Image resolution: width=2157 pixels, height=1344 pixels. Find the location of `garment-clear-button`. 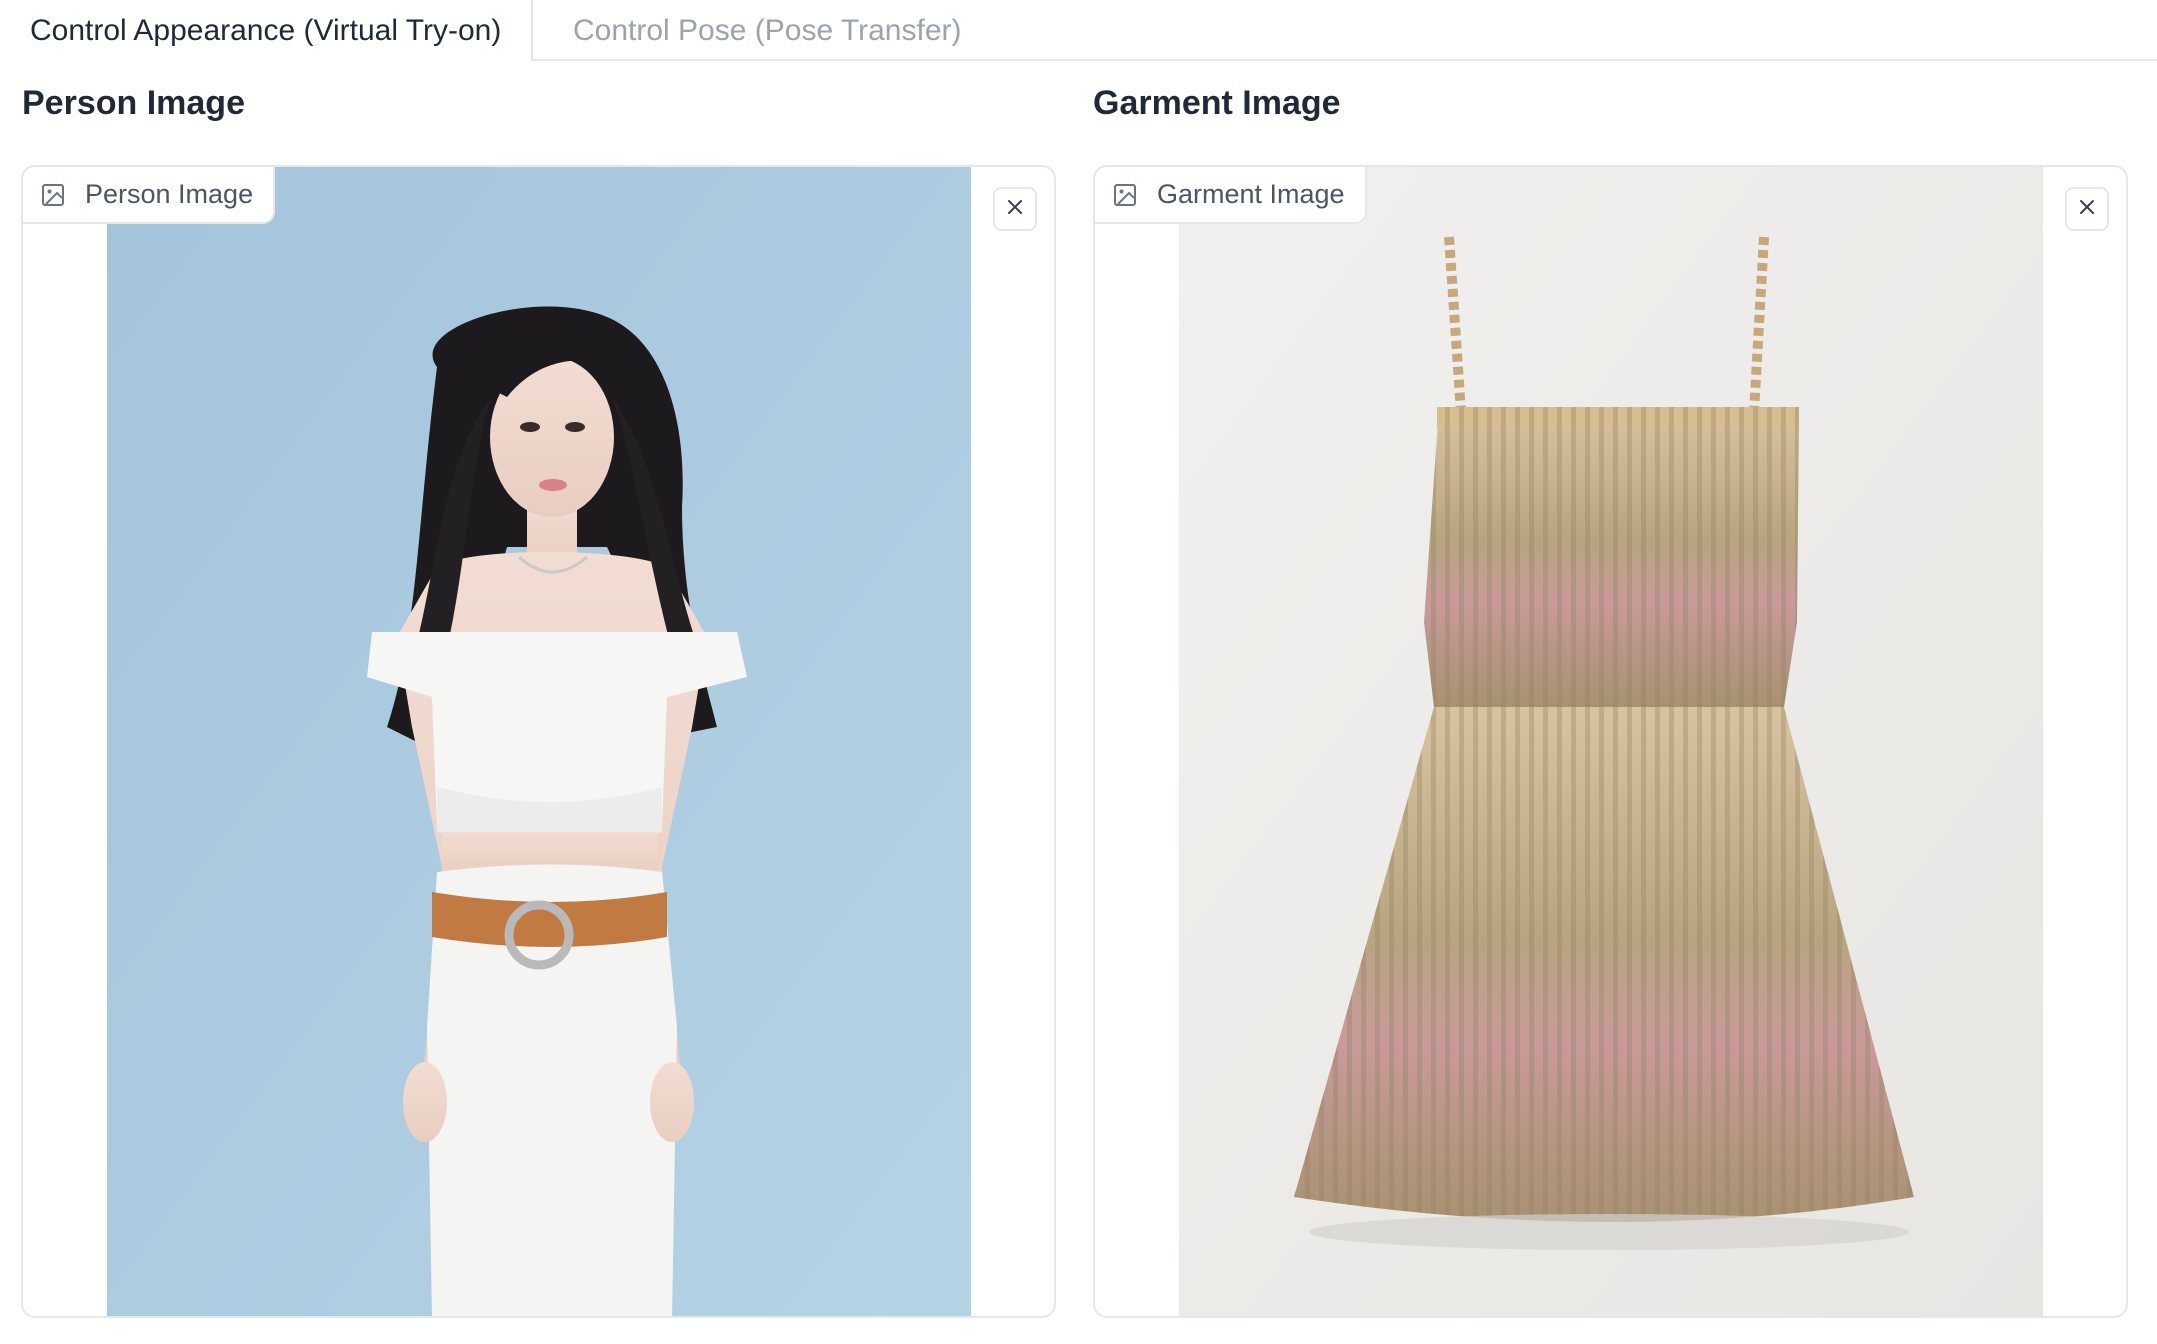

garment-clear-button is located at coordinates (2087, 209).